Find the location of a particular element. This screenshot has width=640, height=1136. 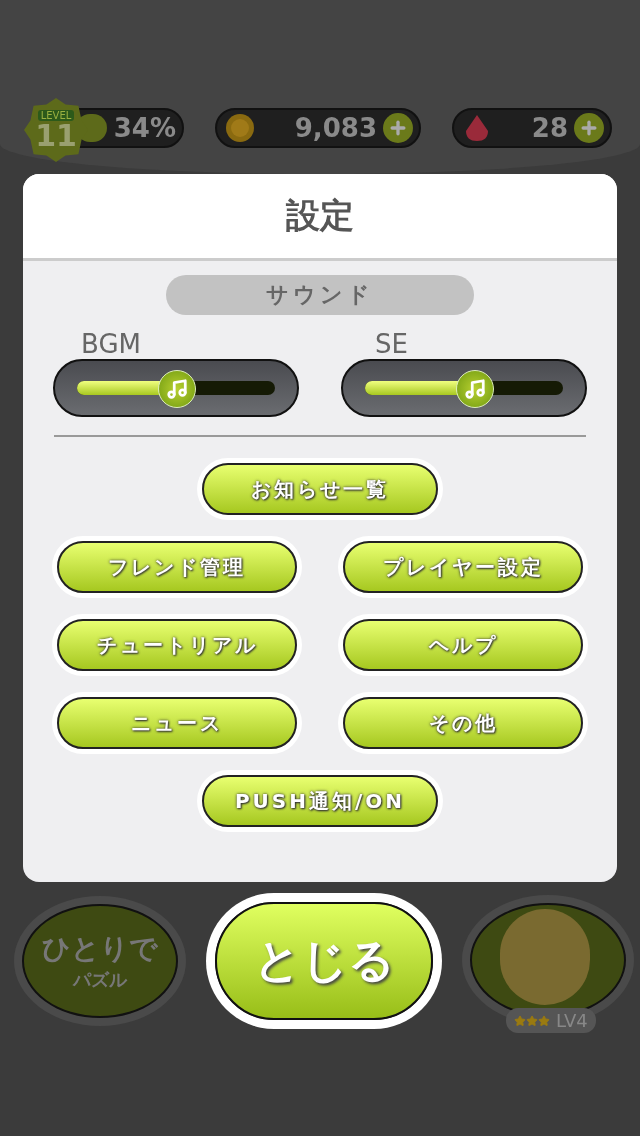

slider-label: BGM is located at coordinates (111, 344).